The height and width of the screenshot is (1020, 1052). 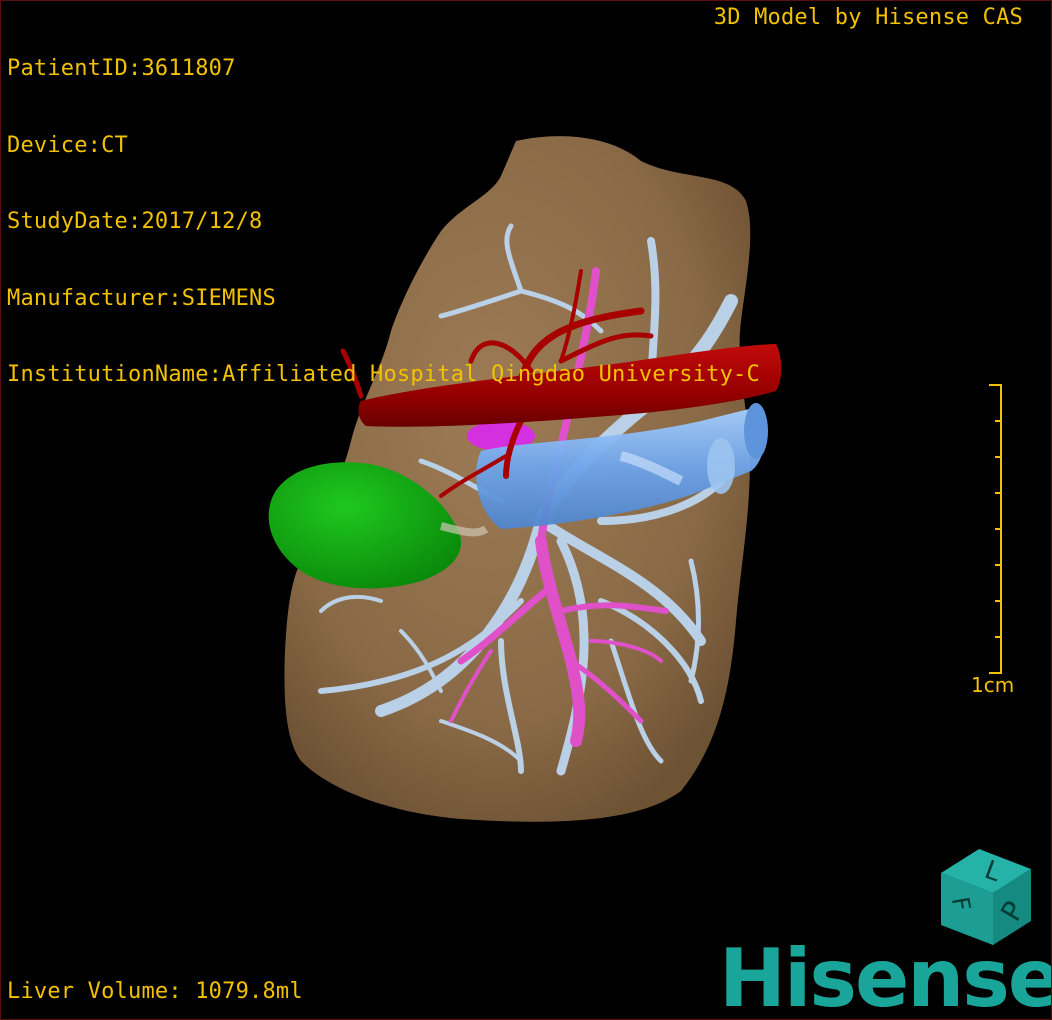 What do you see at coordinates (885, 976) in the screenshot?
I see `hisense-logo: Hisense` at bounding box center [885, 976].